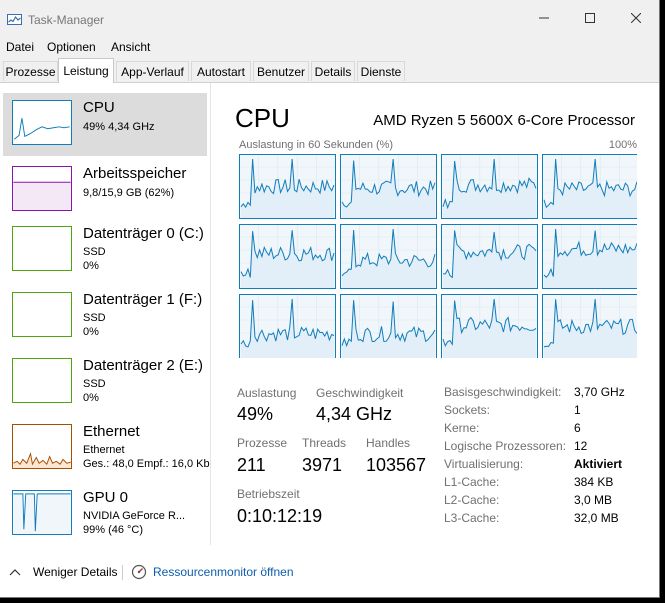 The width and height of the screenshot is (665, 603). What do you see at coordinates (75, 572) in the screenshot?
I see `fewer-details-label: Weniger Details` at bounding box center [75, 572].